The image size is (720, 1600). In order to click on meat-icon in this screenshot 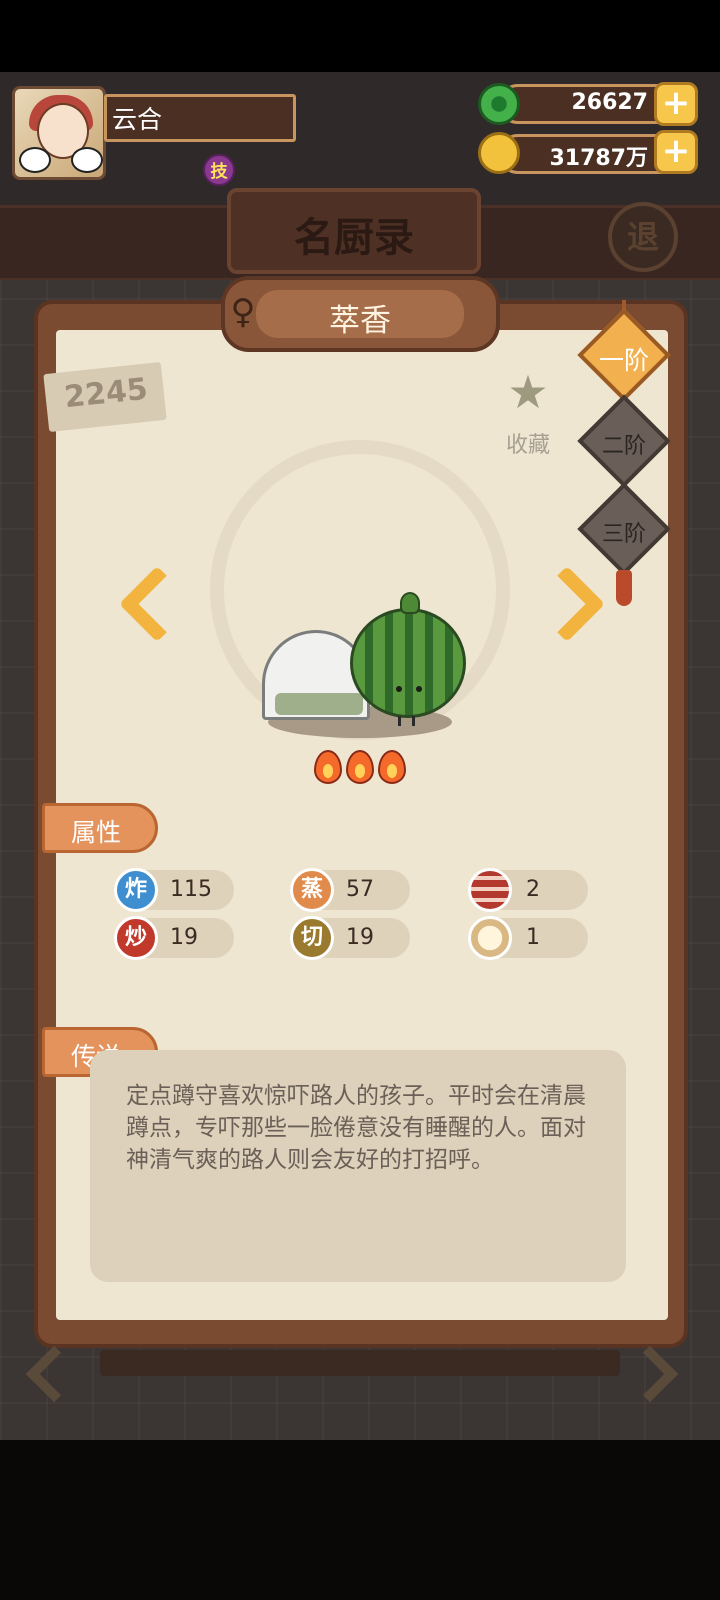, I will do `click(490, 890)`.